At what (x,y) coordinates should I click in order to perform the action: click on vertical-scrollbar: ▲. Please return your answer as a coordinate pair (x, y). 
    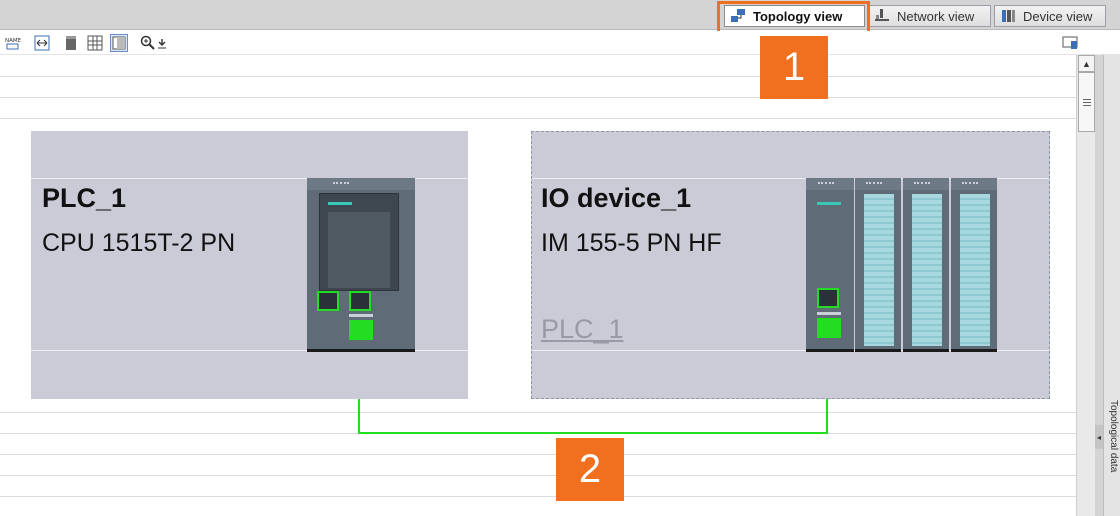
    Looking at the image, I should click on (1085, 285).